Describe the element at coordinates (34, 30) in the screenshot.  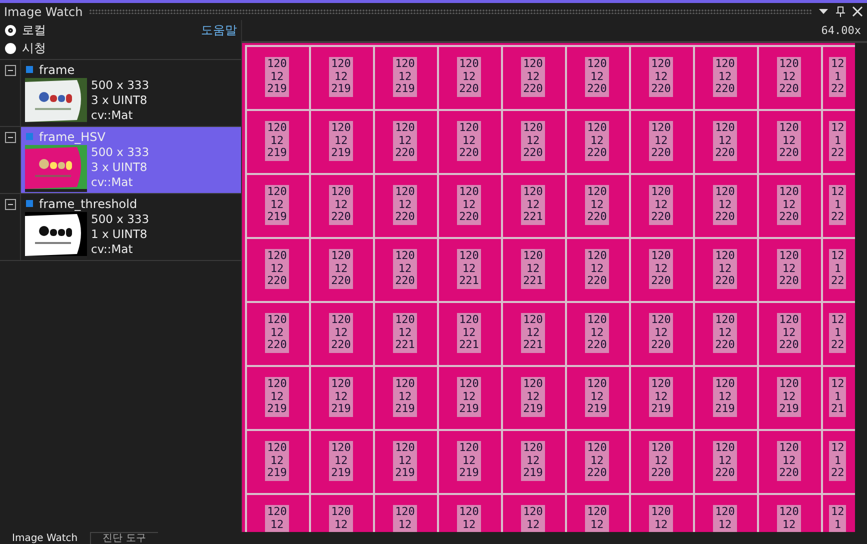
I see `radio-label: 로컬` at that location.